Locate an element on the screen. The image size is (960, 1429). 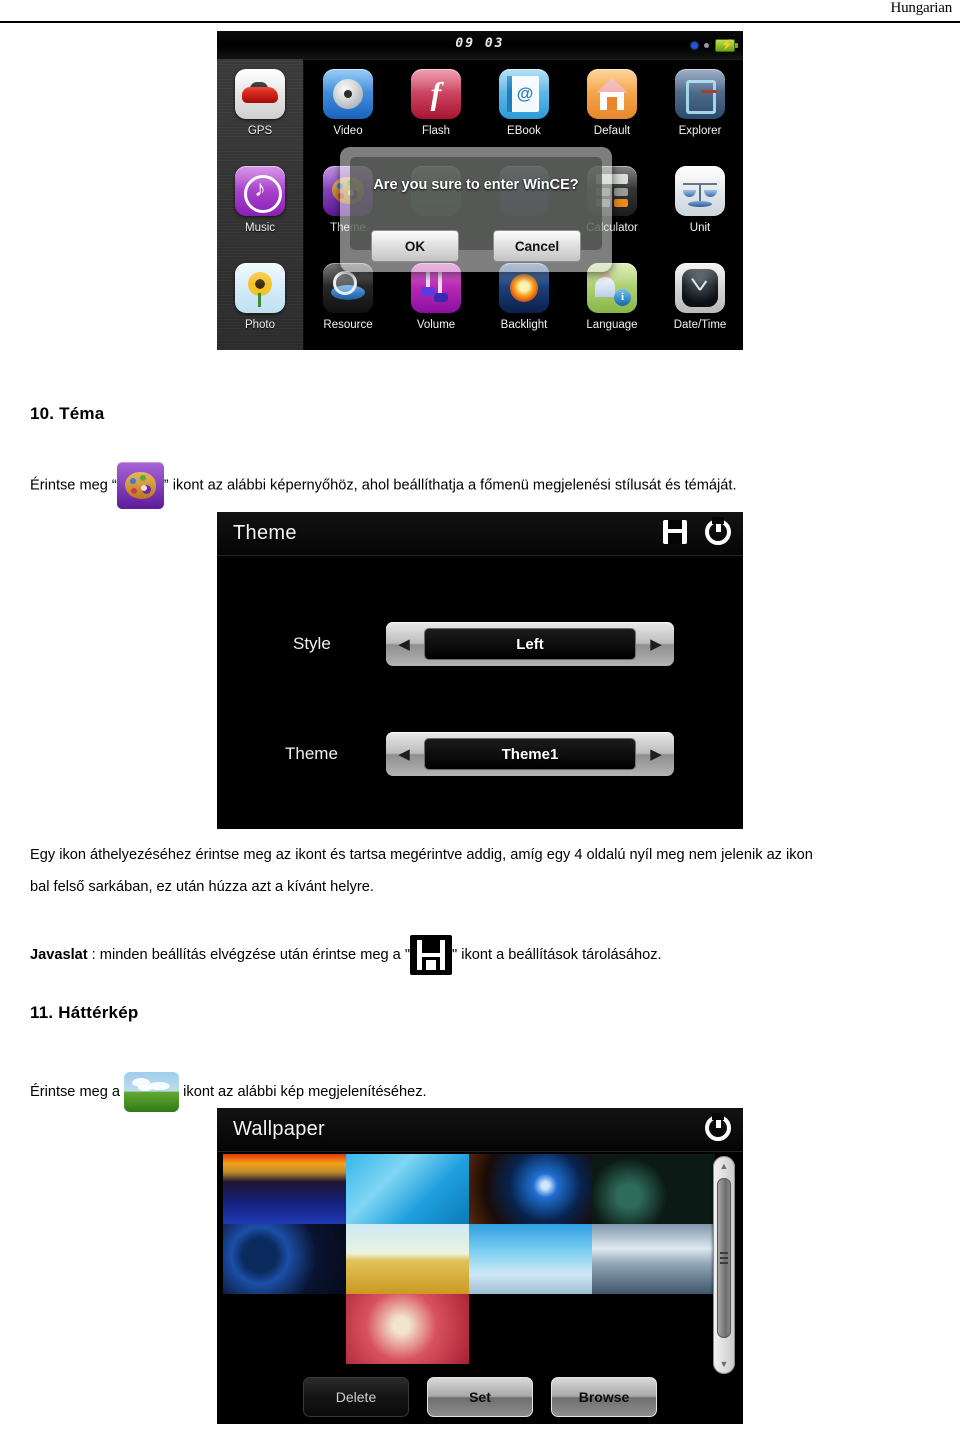
confirm-dialog-actions: OK Cancel is located at coordinates (476, 246).